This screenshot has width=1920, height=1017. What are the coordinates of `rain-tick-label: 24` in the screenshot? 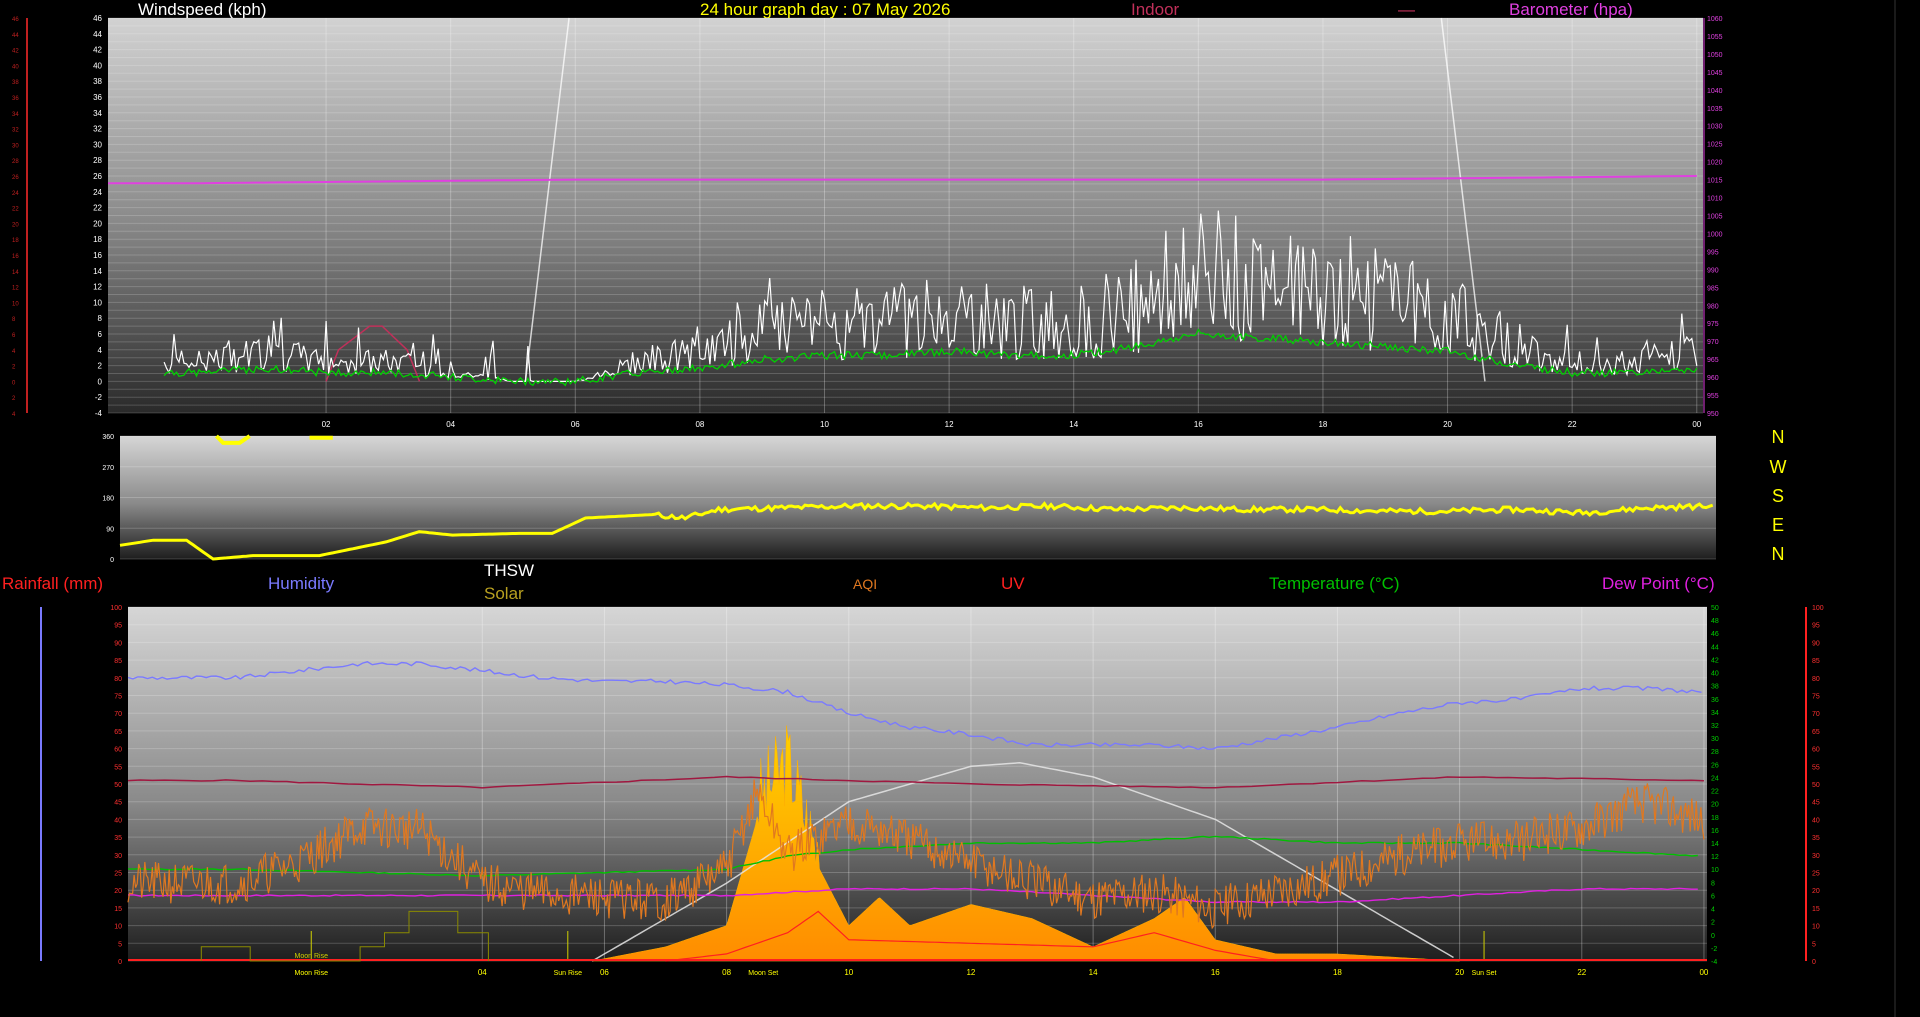 It's located at (15, 194).